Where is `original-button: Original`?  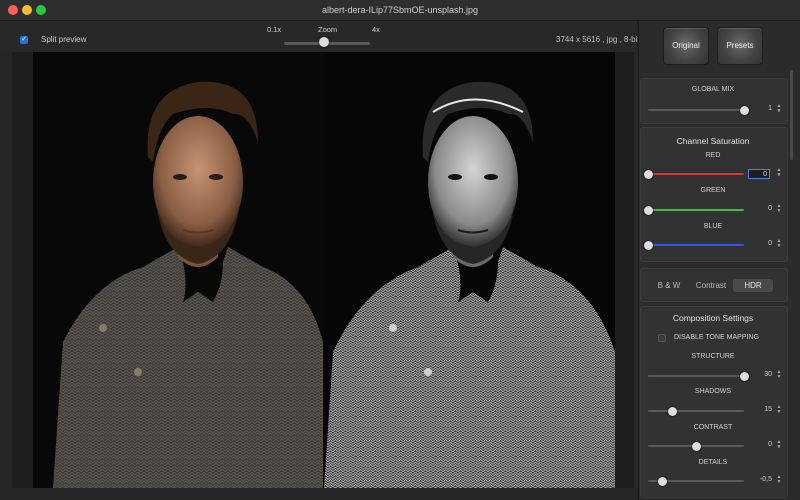 original-button: Original is located at coordinates (686, 46).